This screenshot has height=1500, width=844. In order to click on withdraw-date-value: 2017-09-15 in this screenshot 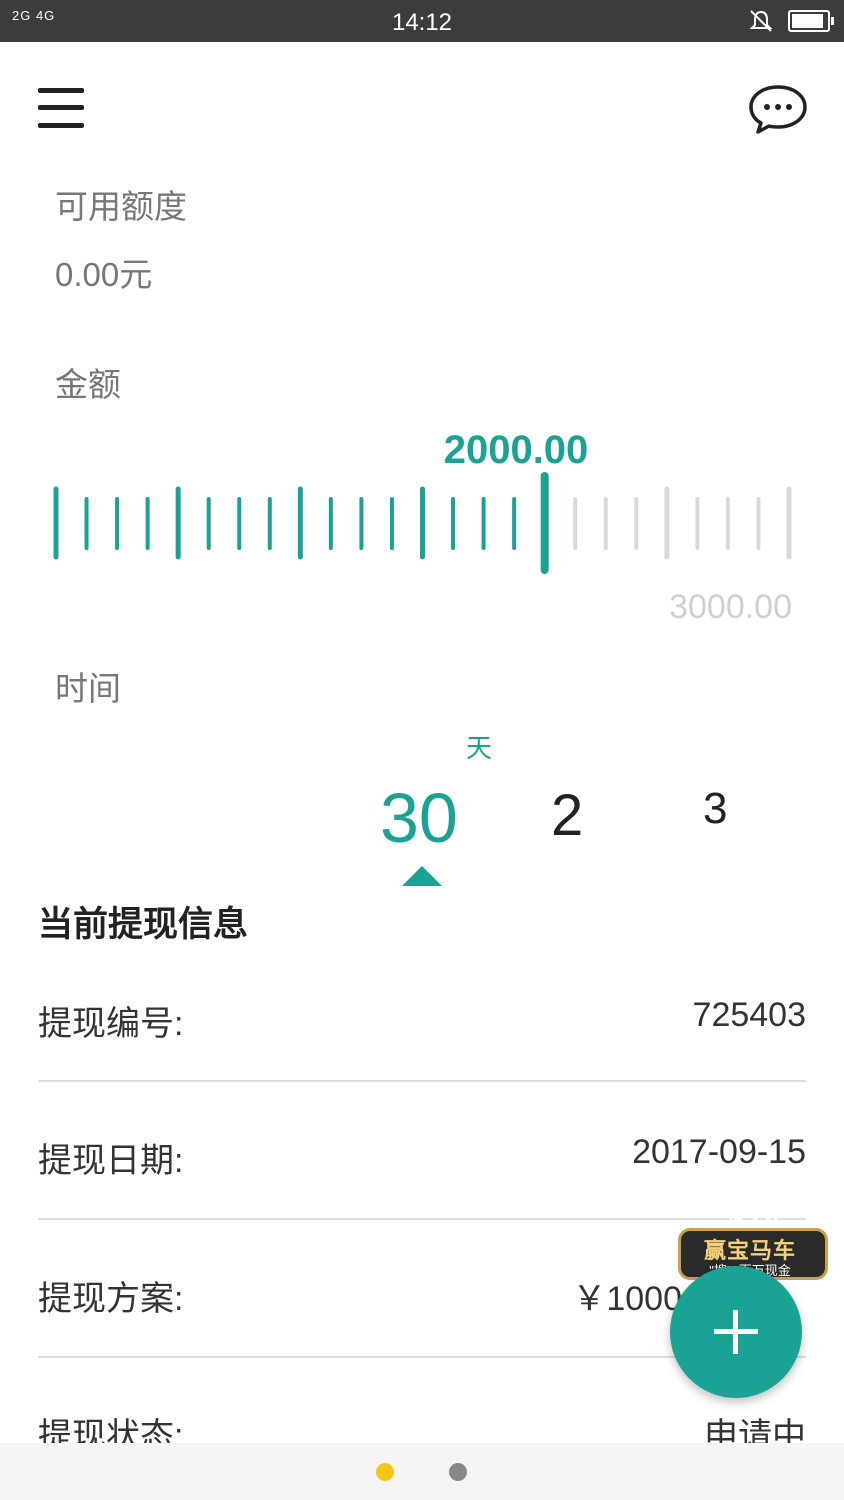, I will do `click(719, 1152)`.